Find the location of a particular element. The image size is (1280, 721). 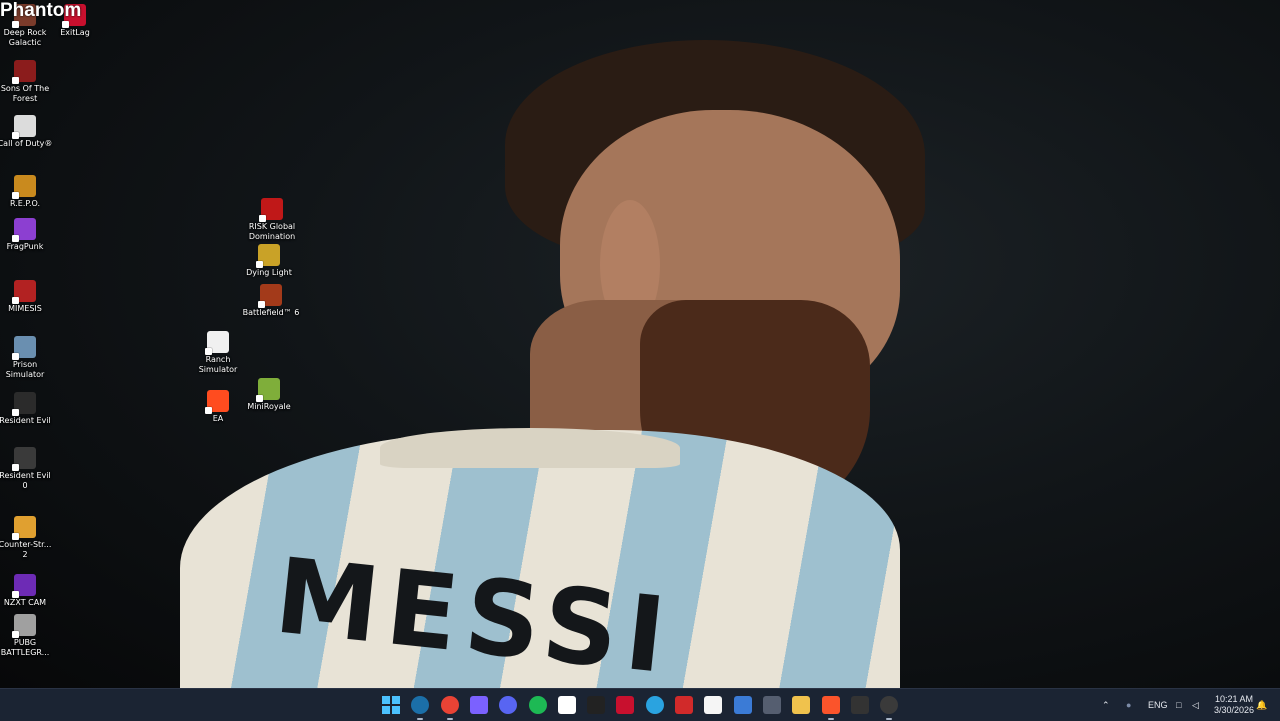

notepad-icon is located at coordinates (713, 705).